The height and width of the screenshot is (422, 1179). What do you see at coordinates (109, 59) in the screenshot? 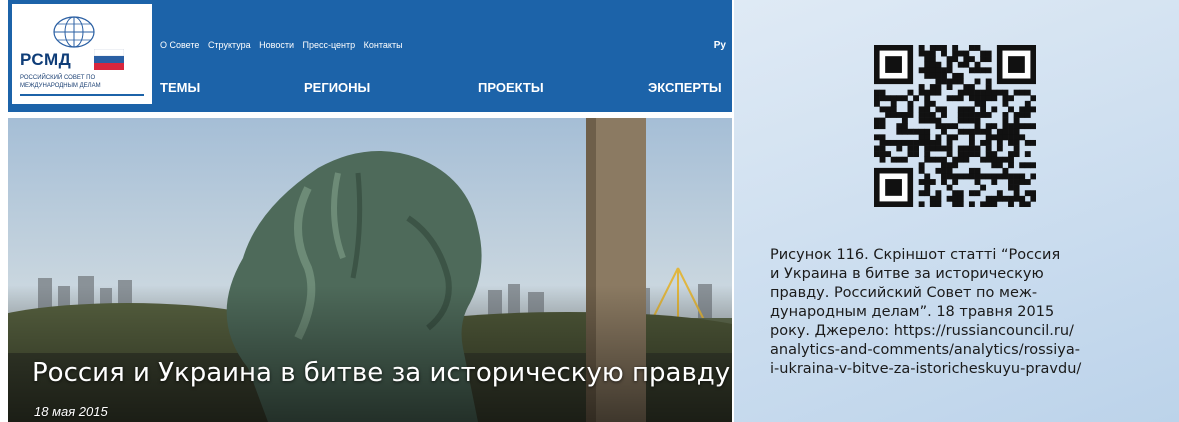
I see `flag-icon` at bounding box center [109, 59].